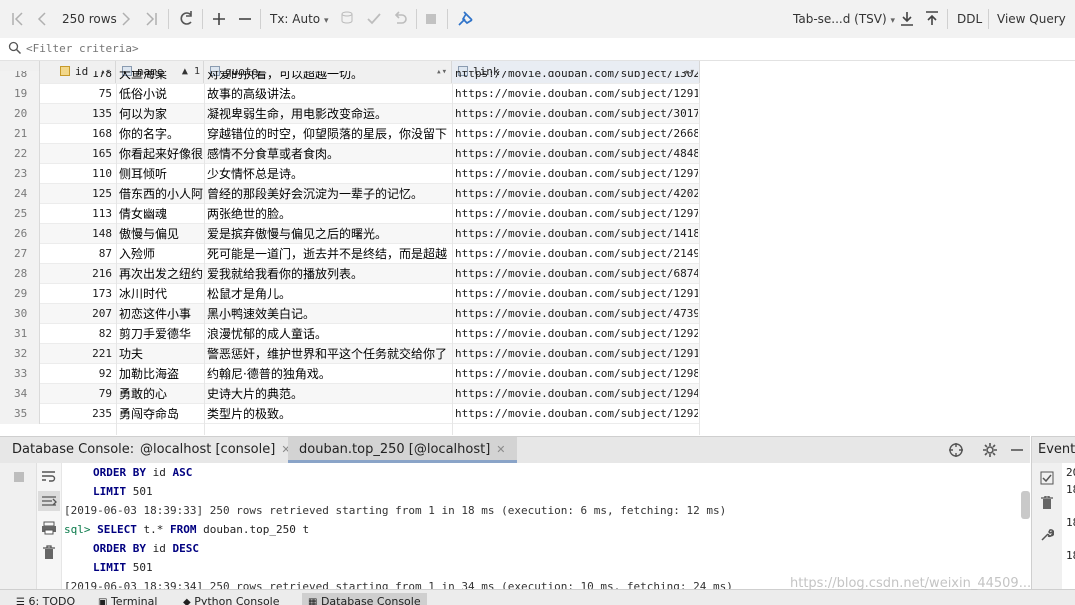 The width and height of the screenshot is (1075, 605). I want to click on cell-name: 大鱼海棠, so click(160, 77).